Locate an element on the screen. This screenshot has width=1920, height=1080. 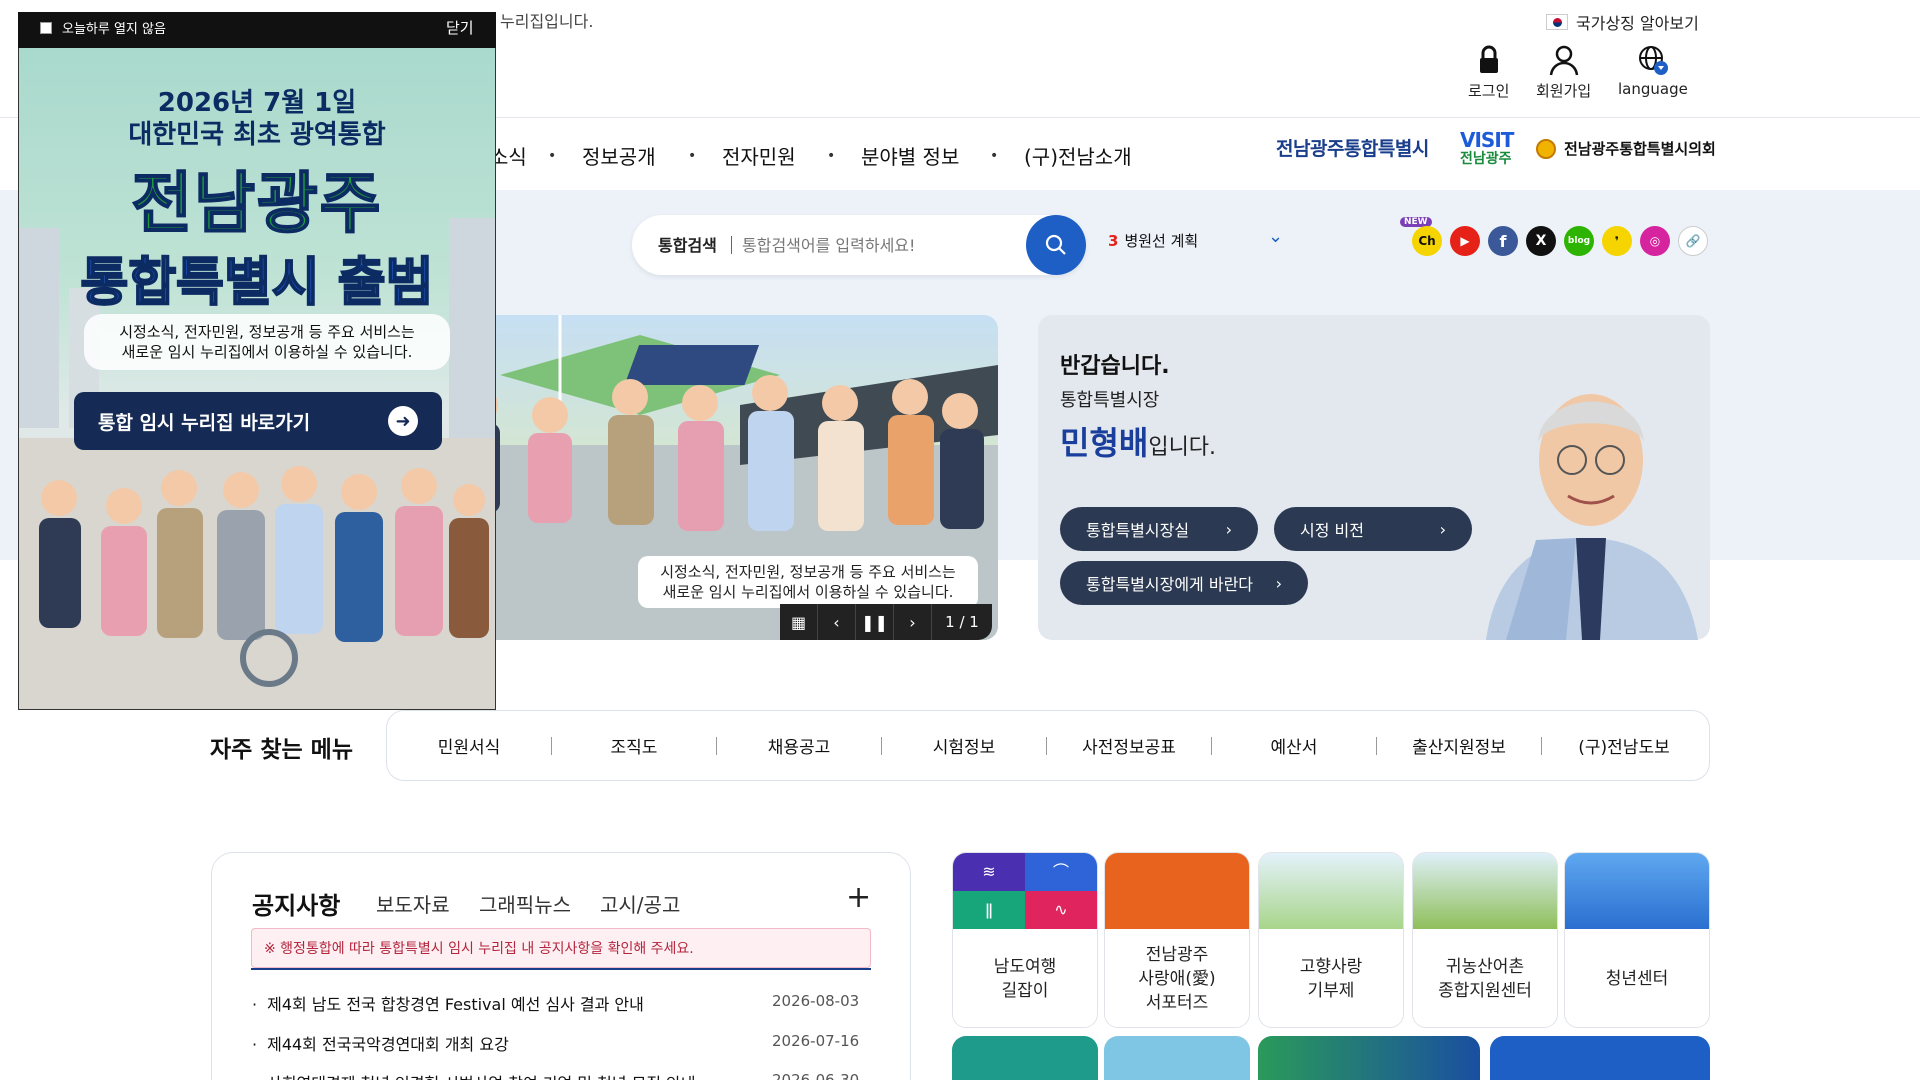
brand-logo: 전남광주통합특별시 is located at coordinates (1352, 147).